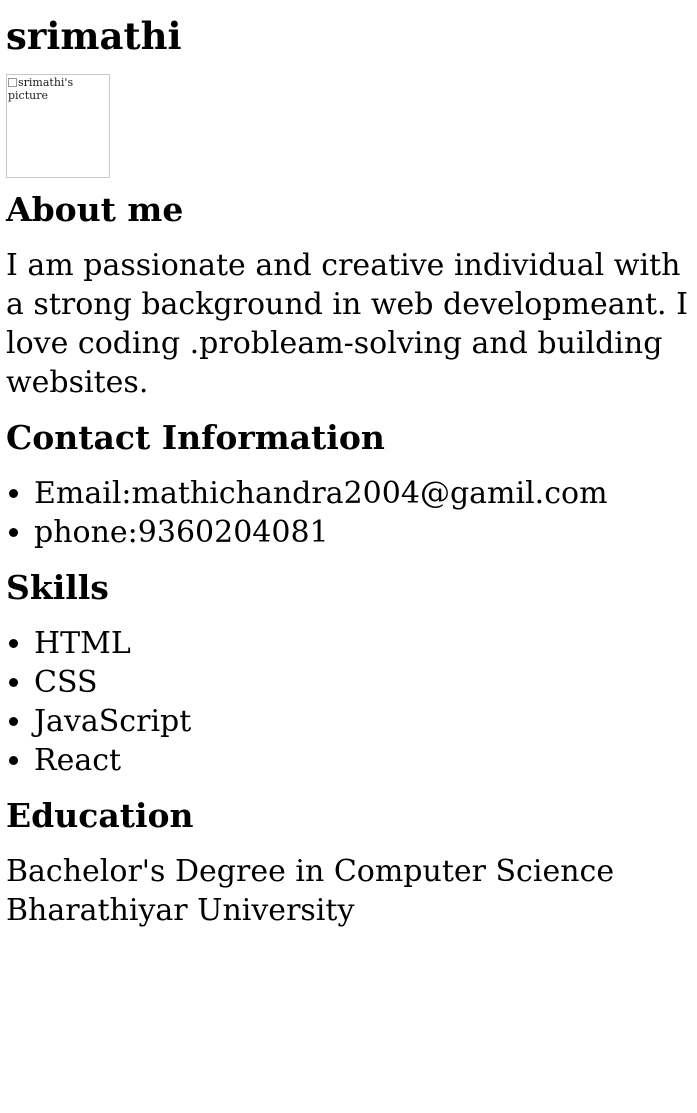  I want to click on skills-list: HTML CSS JavaScript React, so click(348, 702).